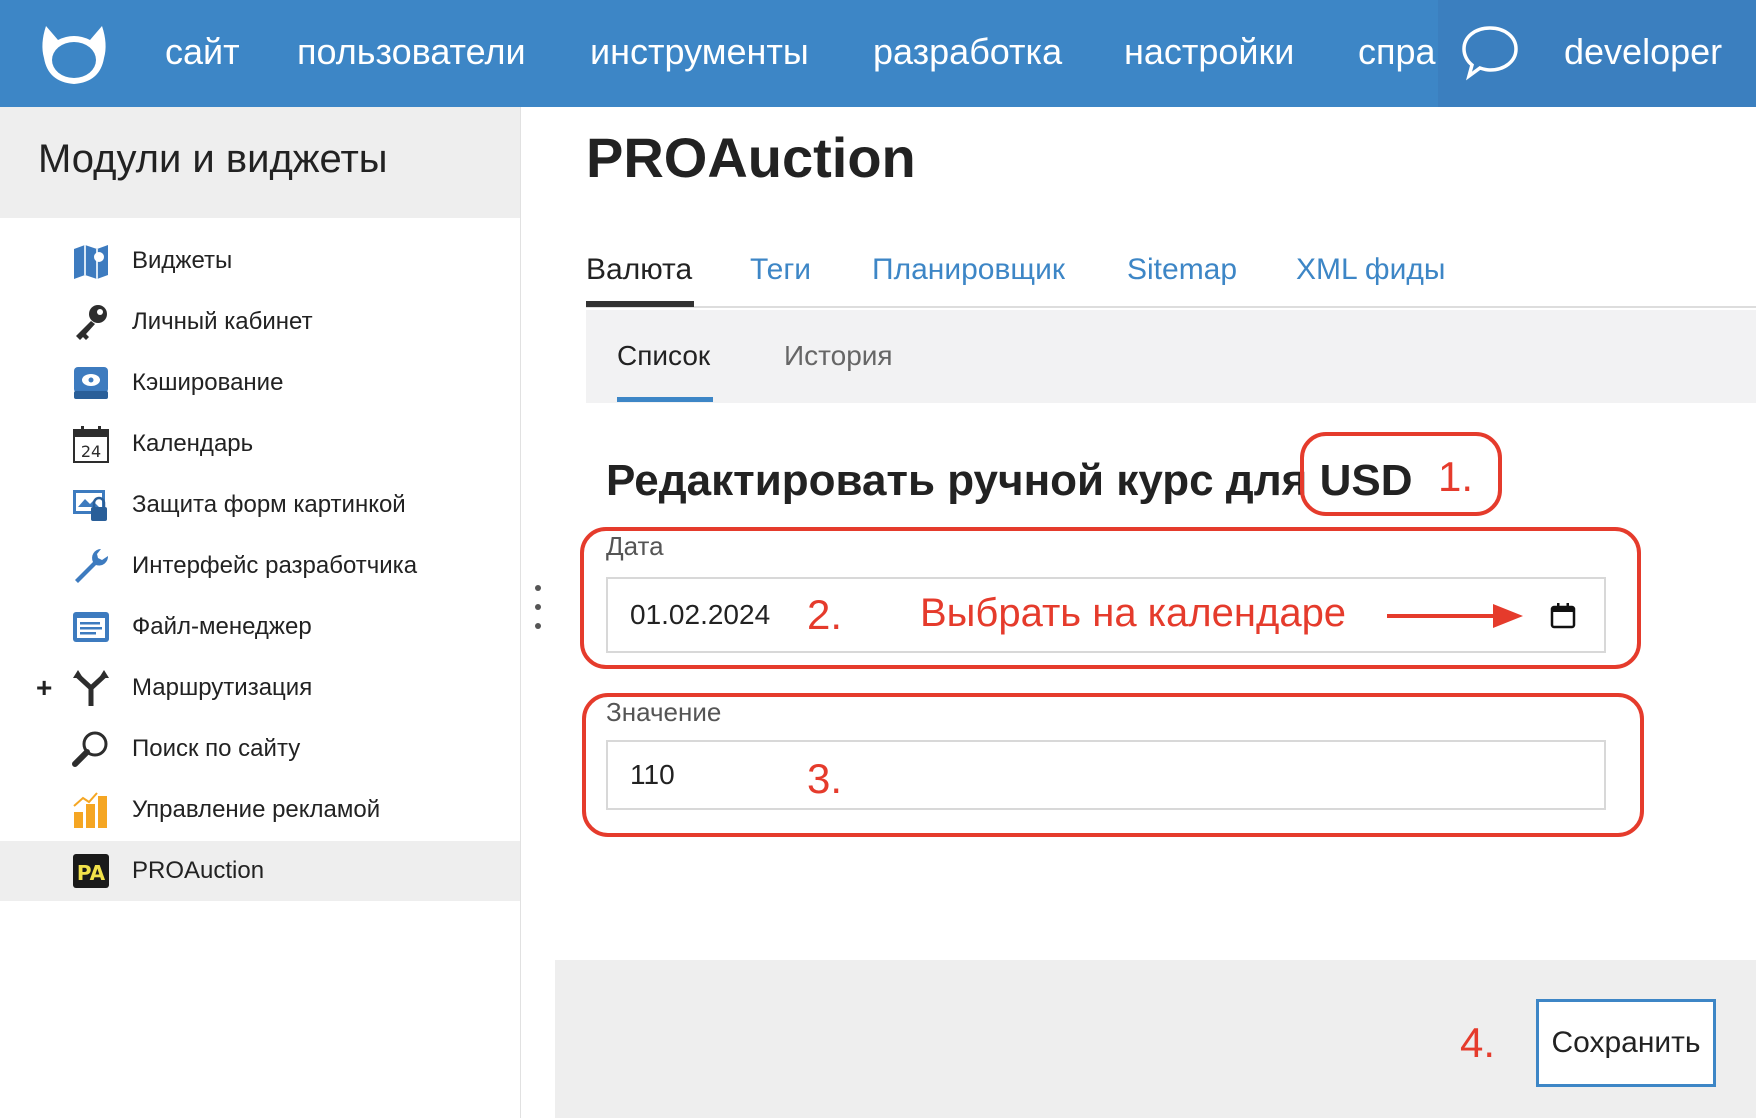  I want to click on panel-splitter, so click(538, 612).